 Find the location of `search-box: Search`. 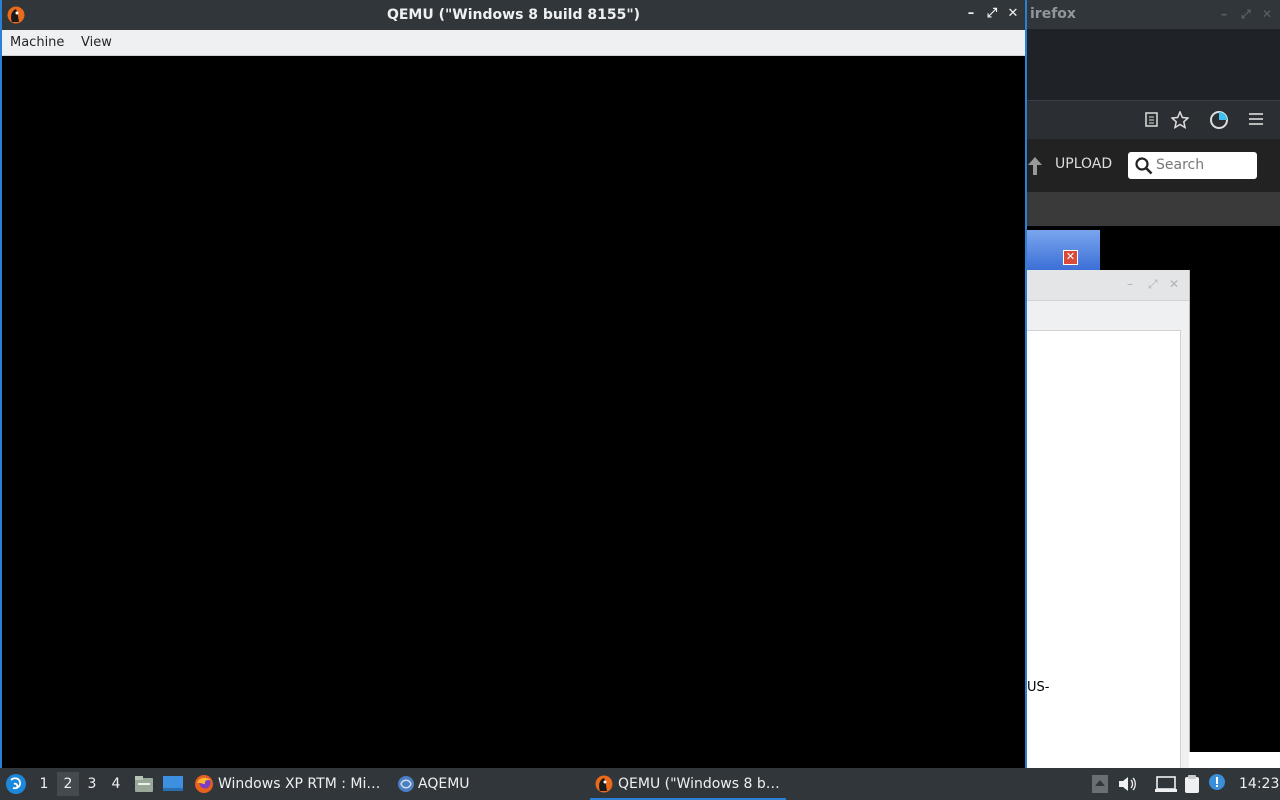

search-box: Search is located at coordinates (1192, 165).